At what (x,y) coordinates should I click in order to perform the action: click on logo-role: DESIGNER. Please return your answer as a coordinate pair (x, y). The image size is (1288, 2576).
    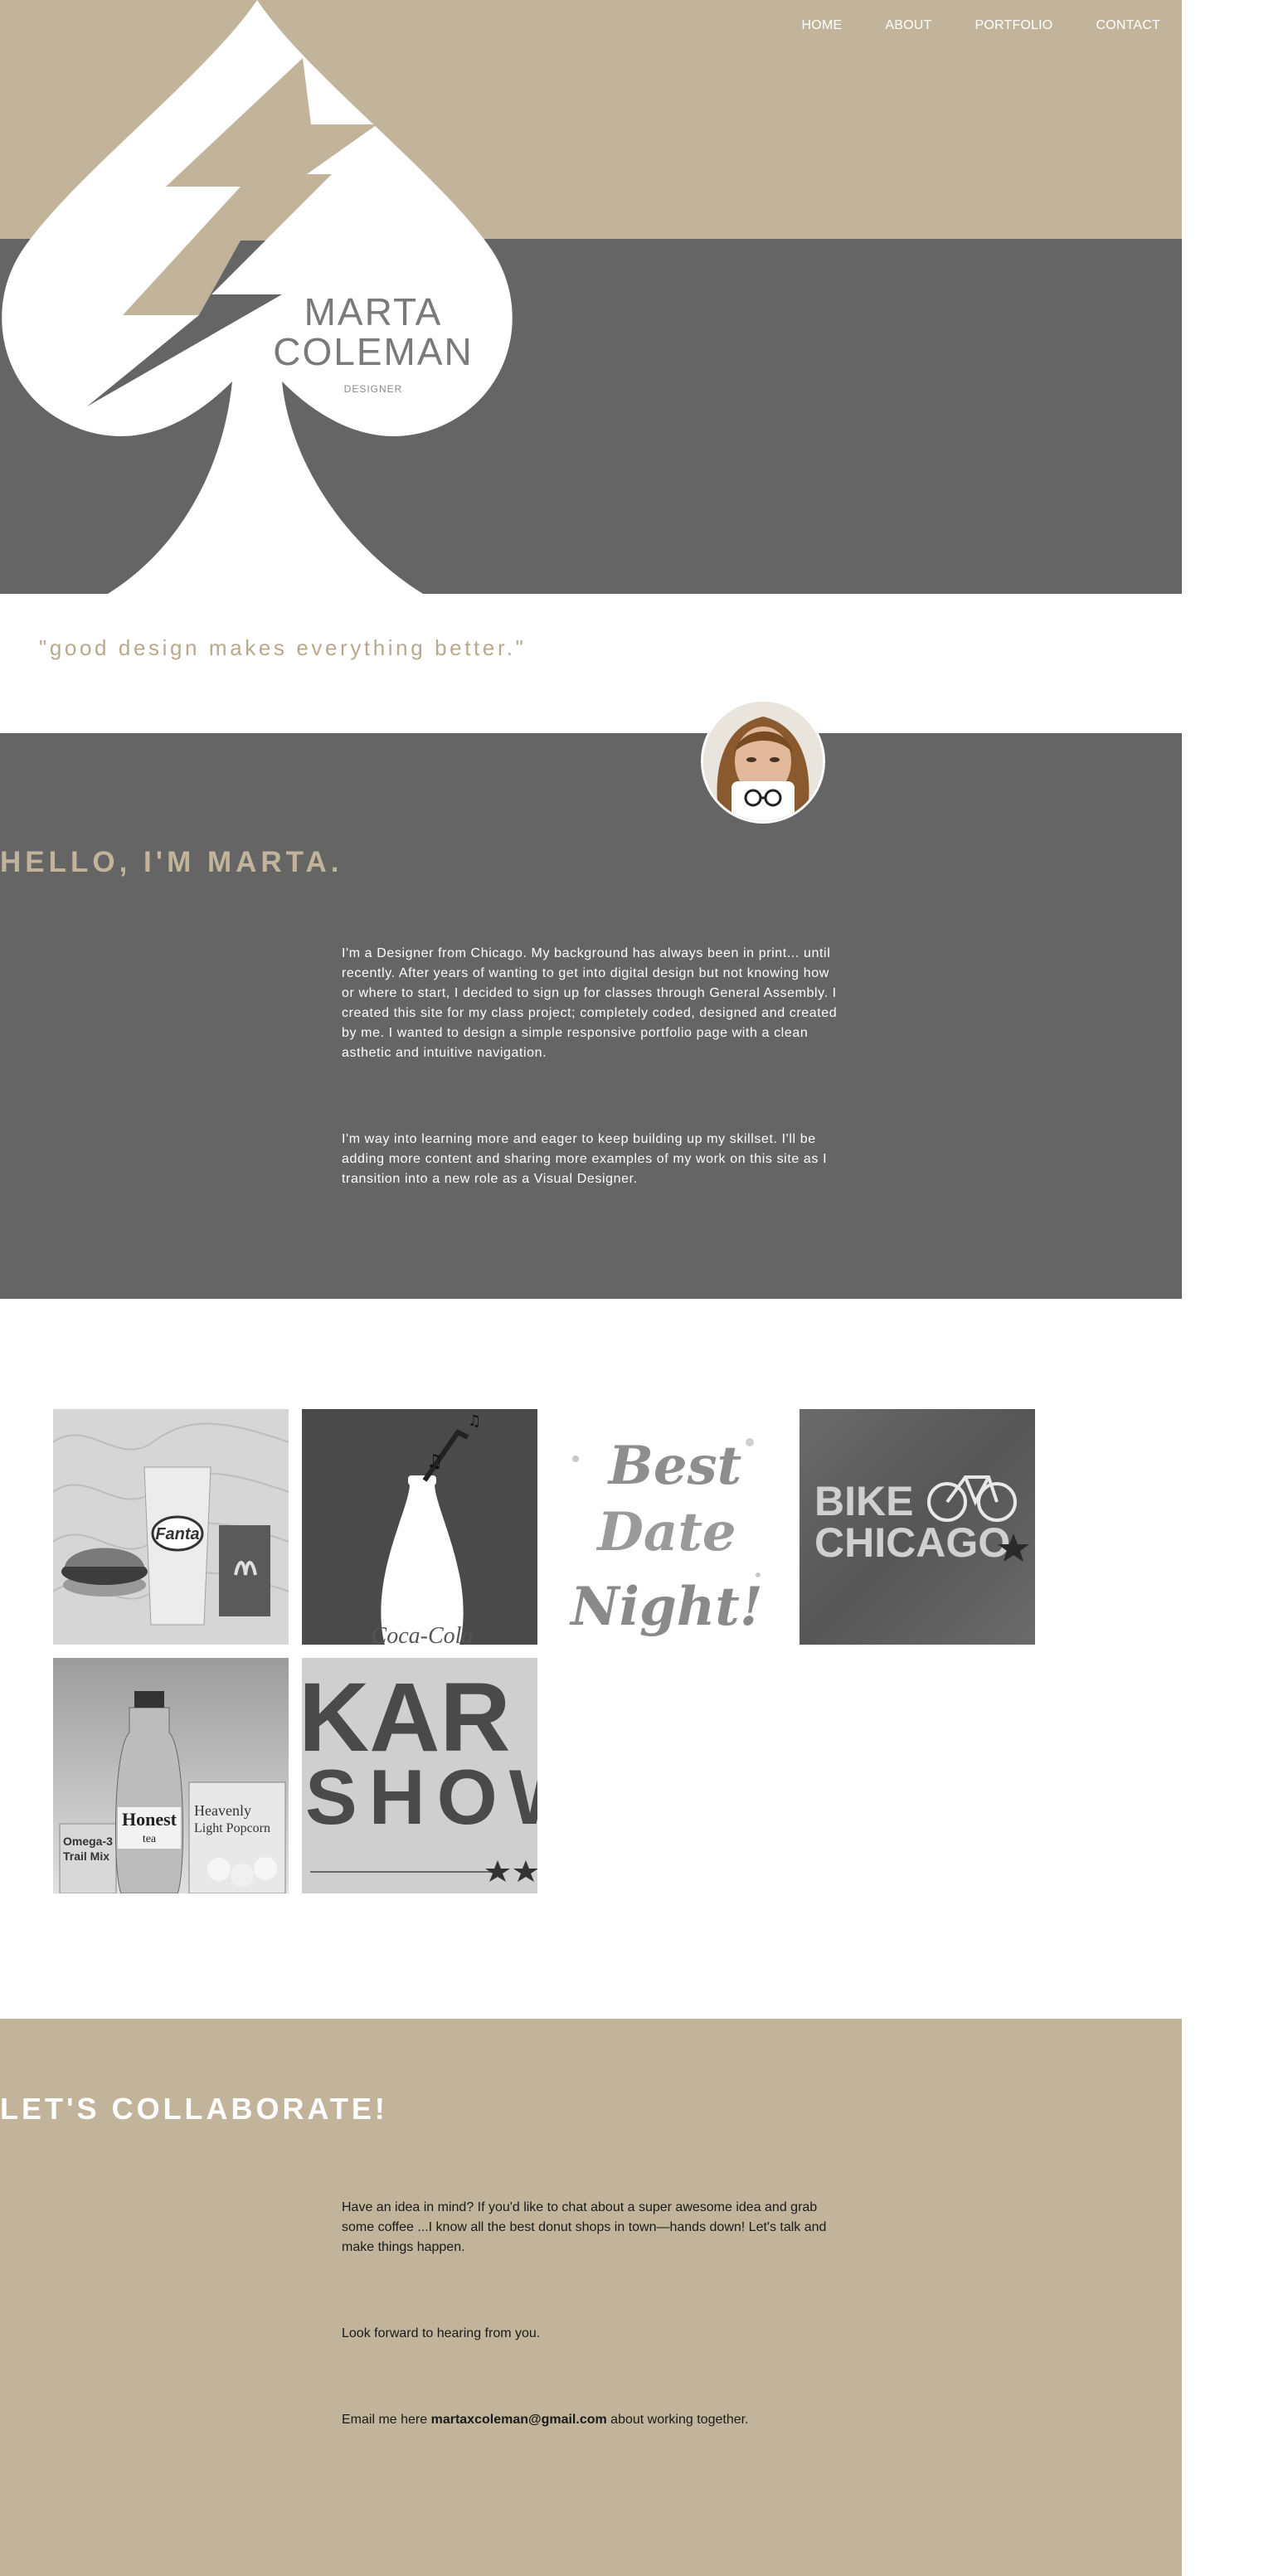
    Looking at the image, I should click on (373, 389).